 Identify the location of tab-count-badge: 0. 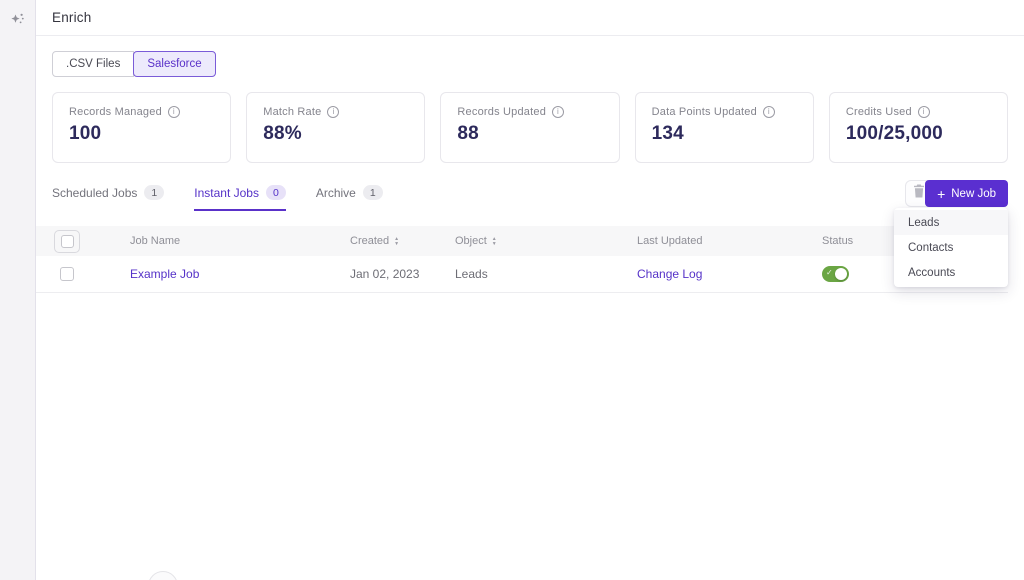
(275, 192).